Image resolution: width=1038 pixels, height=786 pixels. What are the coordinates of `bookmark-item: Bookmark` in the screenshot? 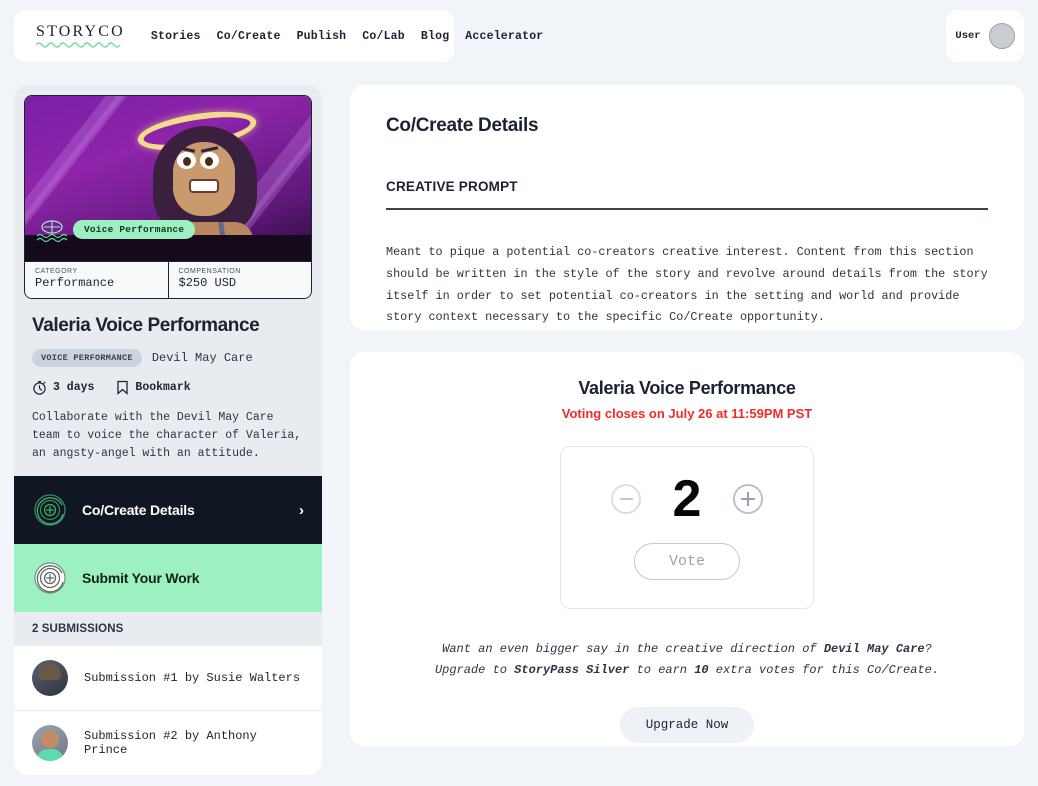 It's located at (153, 387).